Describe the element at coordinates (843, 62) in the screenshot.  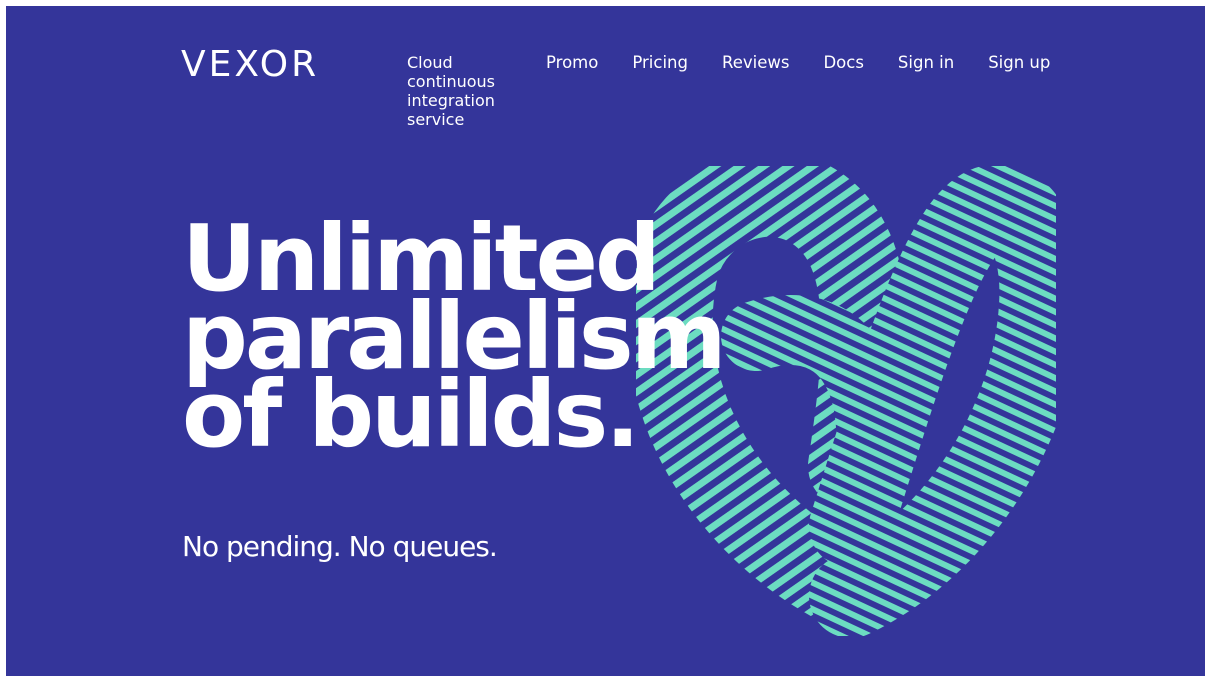
I see `nav-docs-link: Docs` at that location.